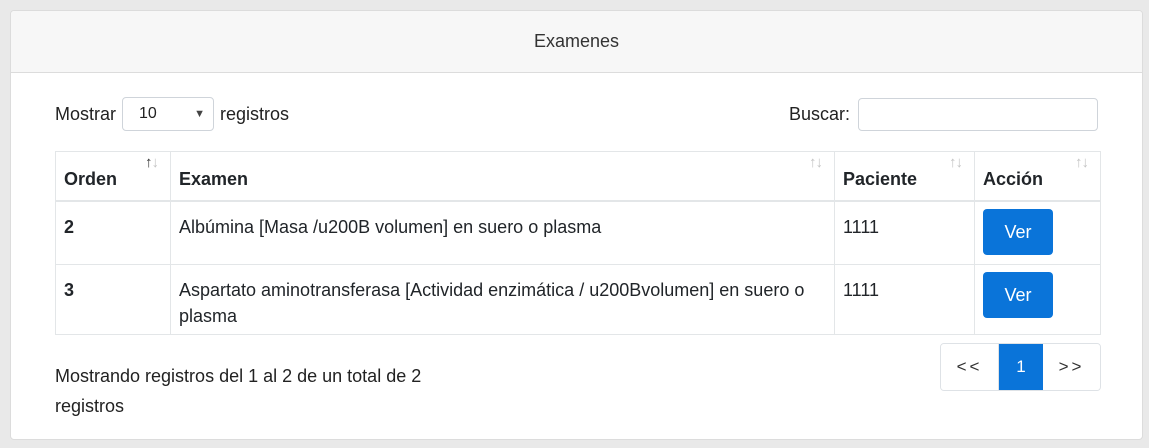 The image size is (1149, 448). Describe the element at coordinates (113, 232) in the screenshot. I see `cell-orden: 2` at that location.